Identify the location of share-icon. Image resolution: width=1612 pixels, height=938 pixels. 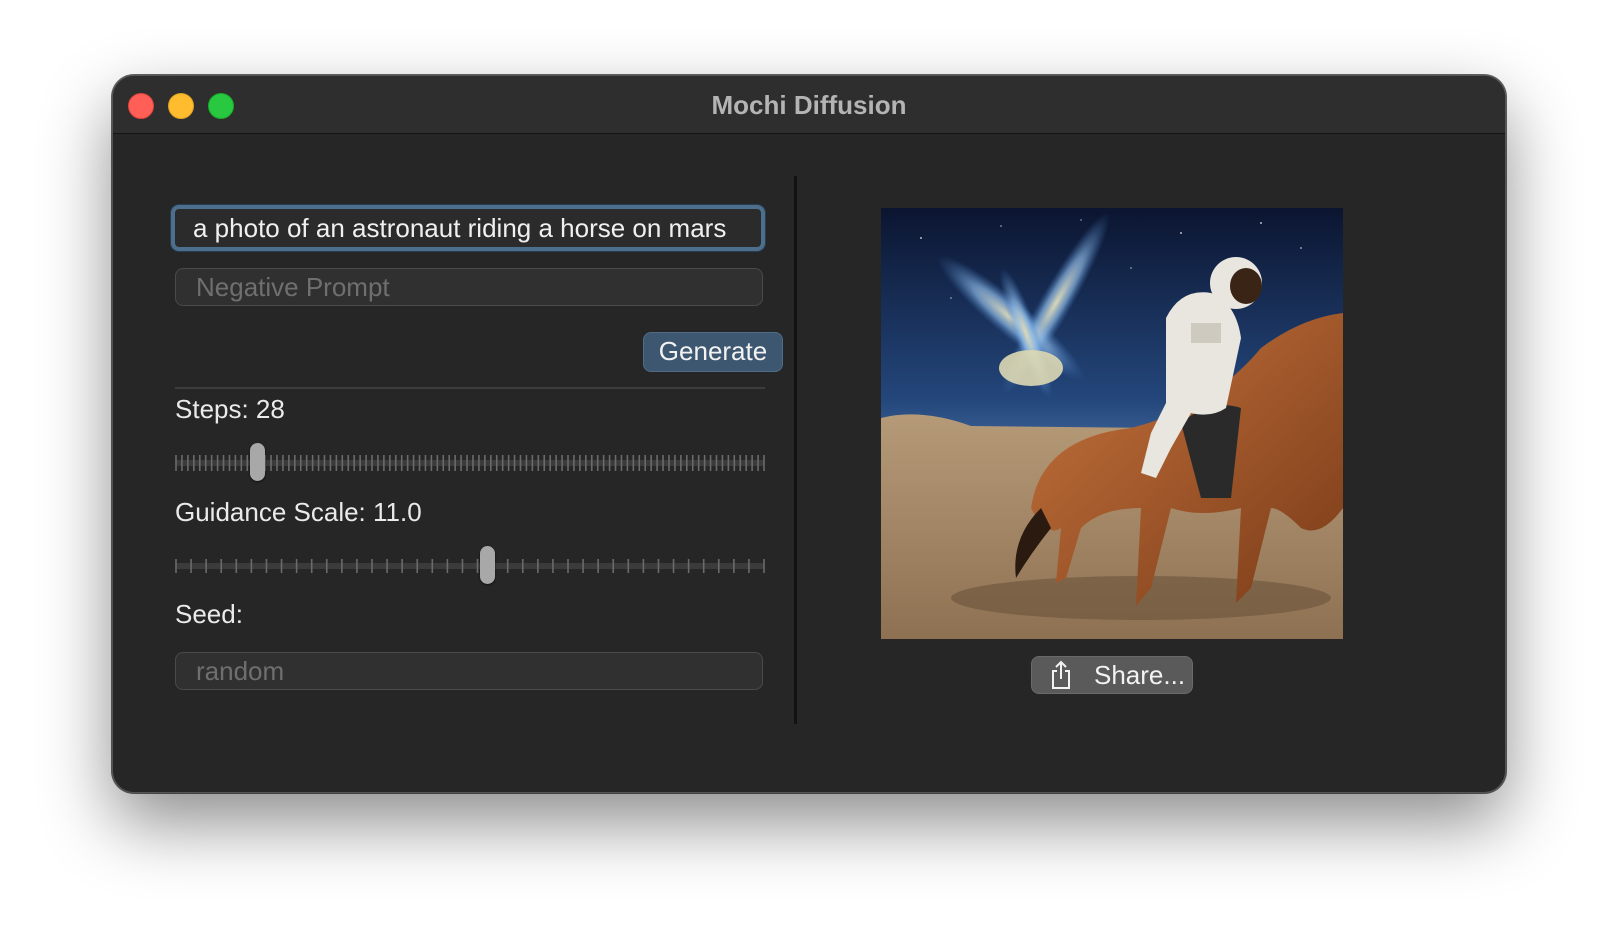
(1061, 674).